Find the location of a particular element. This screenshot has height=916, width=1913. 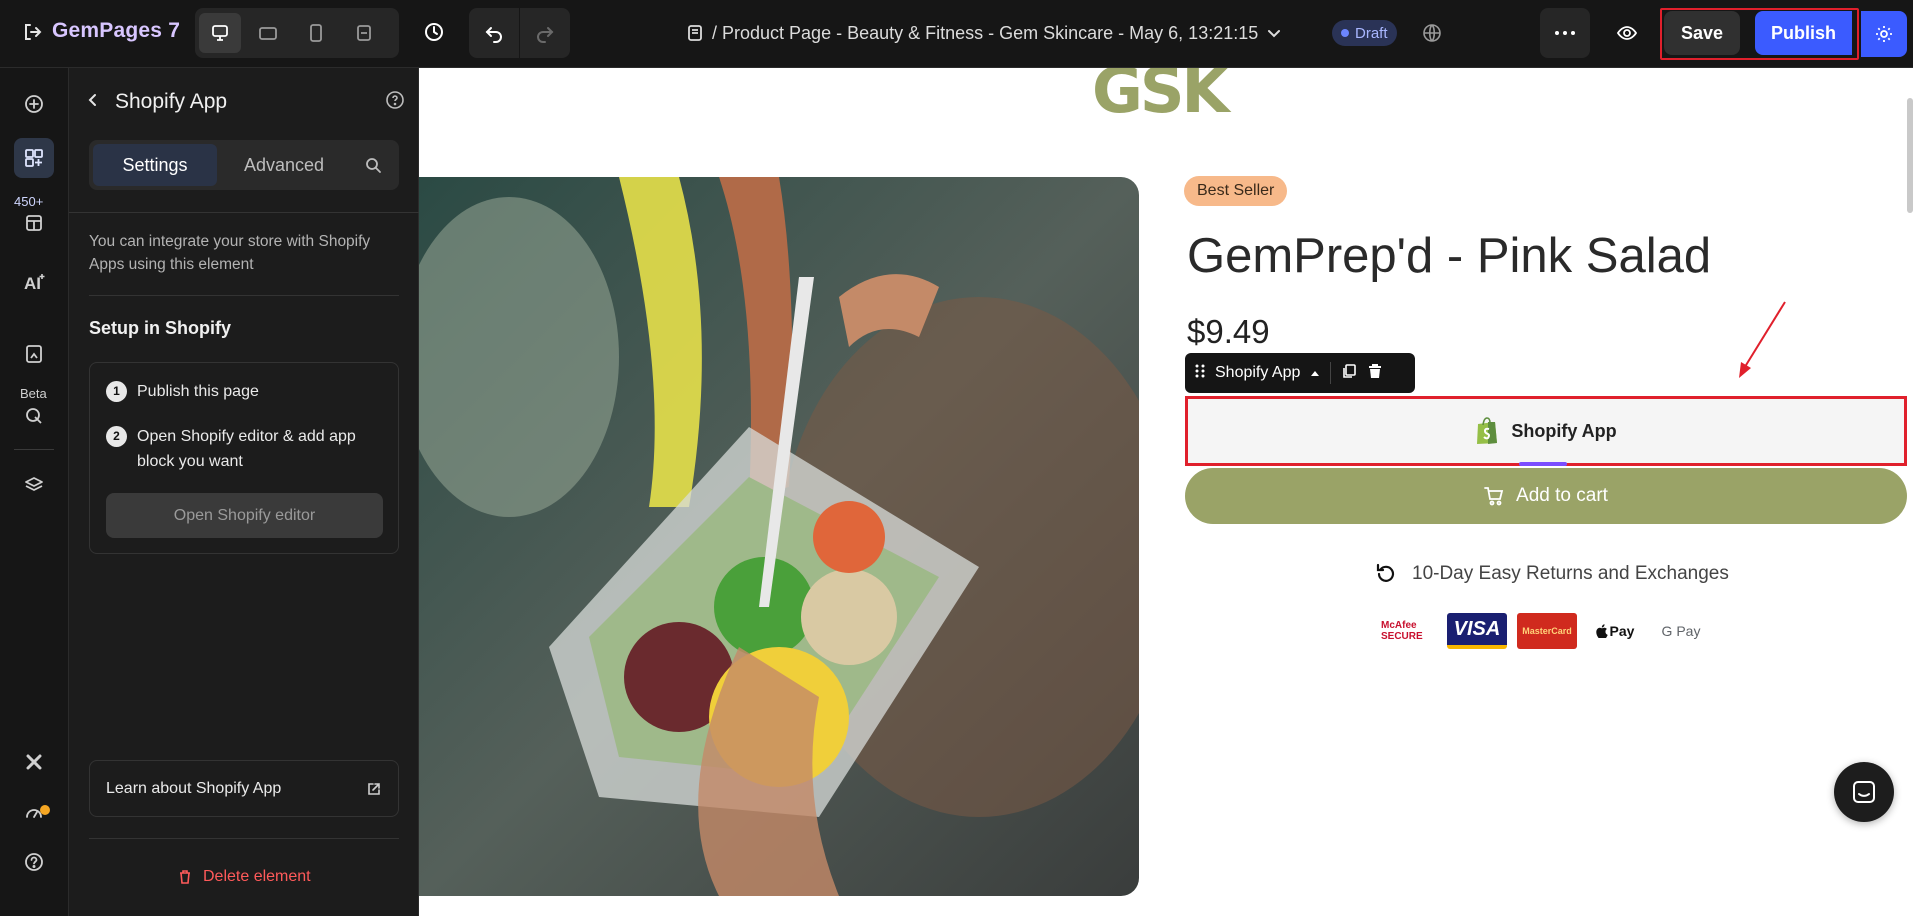

app-logo: GemPages 7 is located at coordinates (116, 31).